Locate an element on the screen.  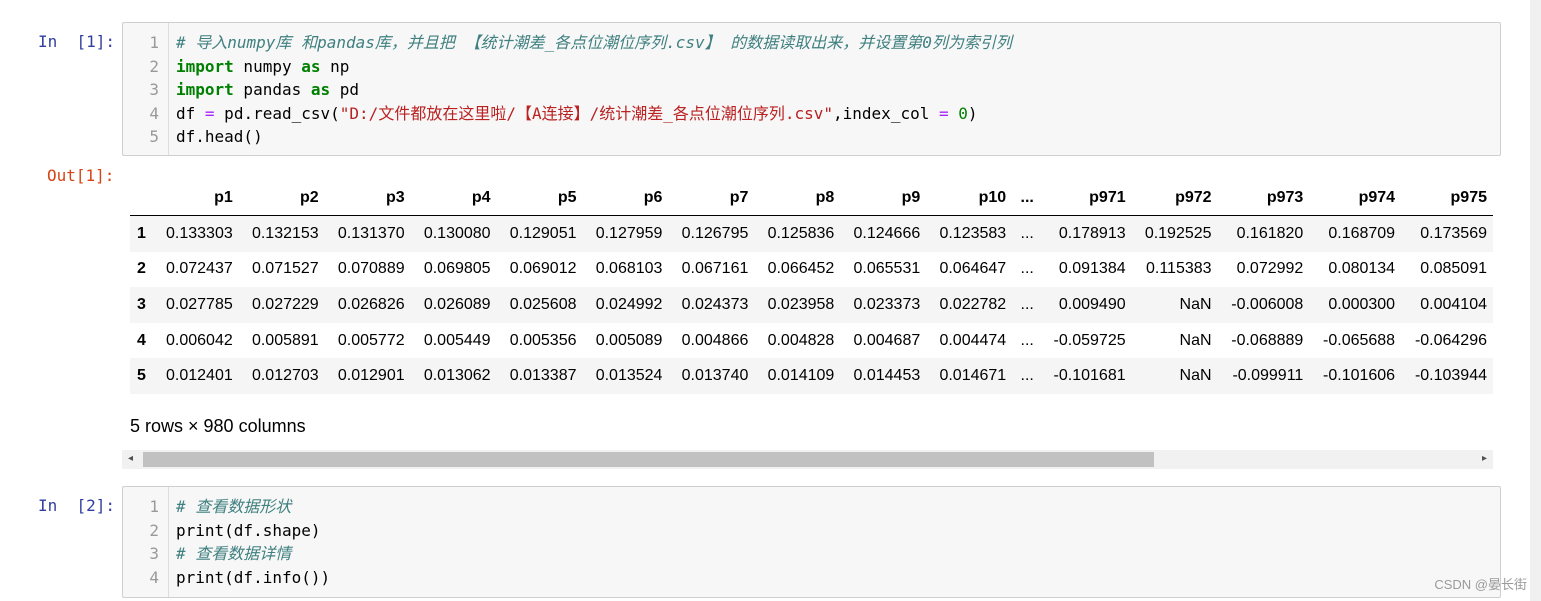
code-token: # 查看数据形状 is located at coordinates (234, 506).